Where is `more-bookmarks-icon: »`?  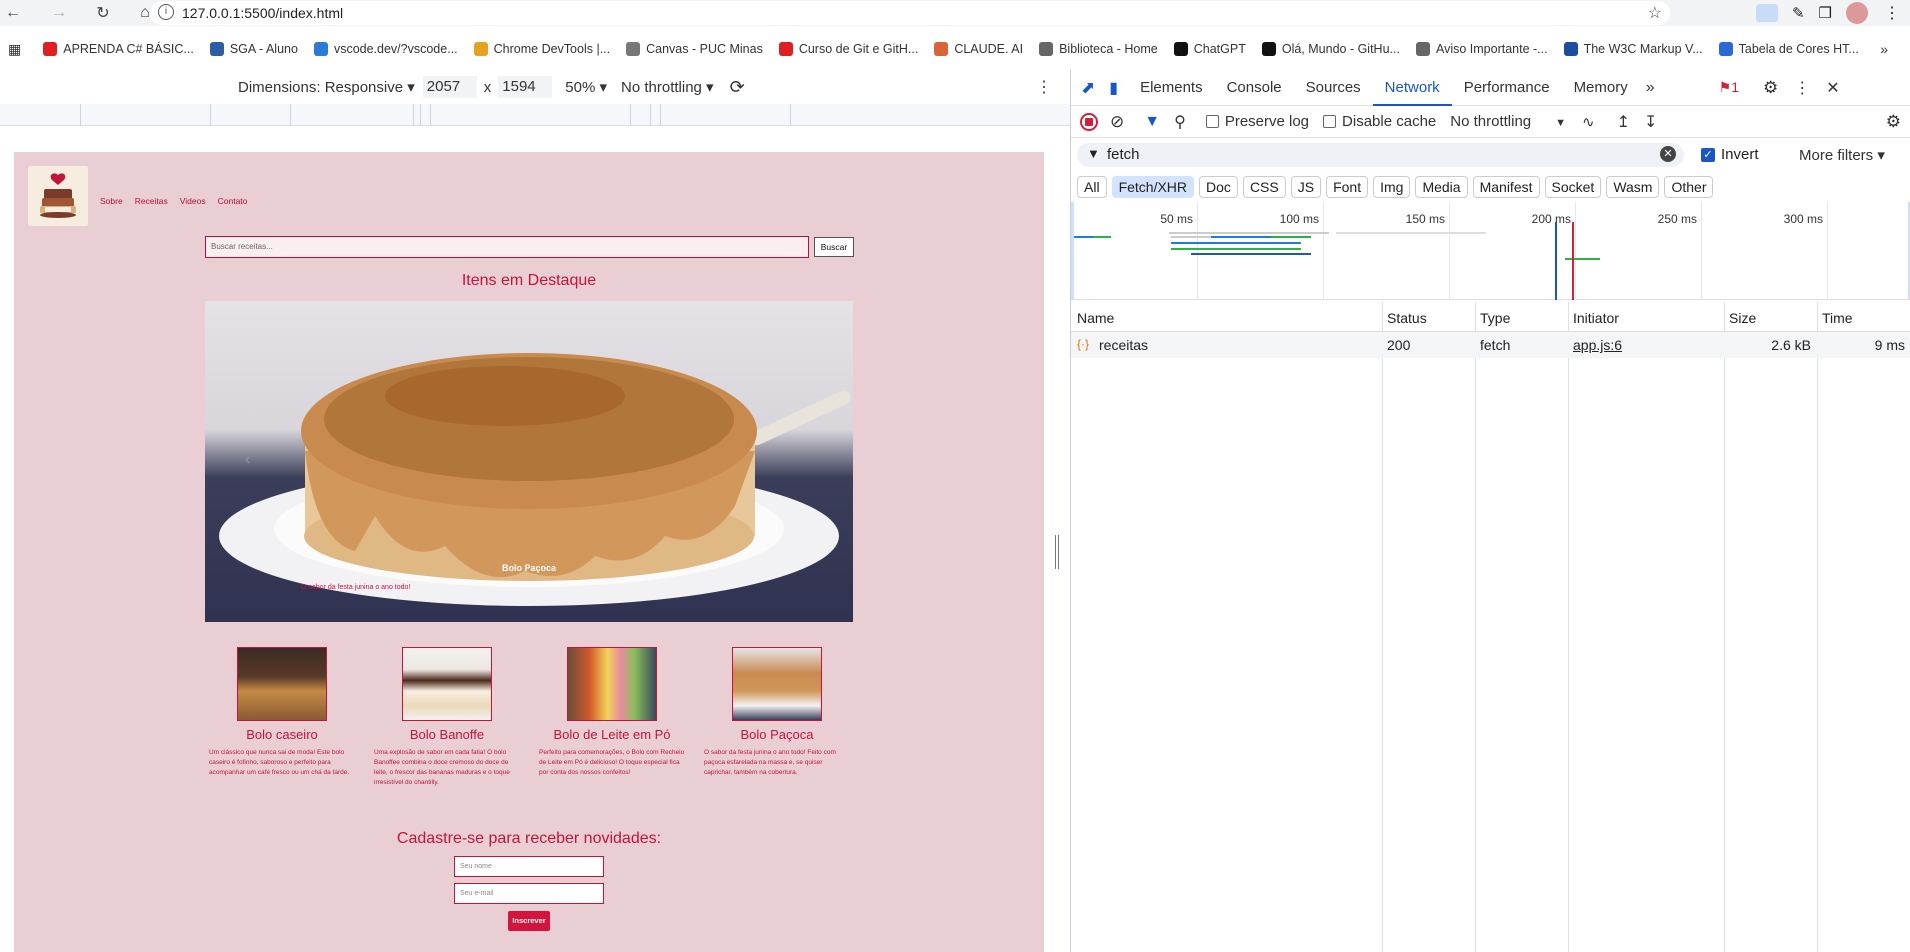 more-bookmarks-icon: » is located at coordinates (1884, 49).